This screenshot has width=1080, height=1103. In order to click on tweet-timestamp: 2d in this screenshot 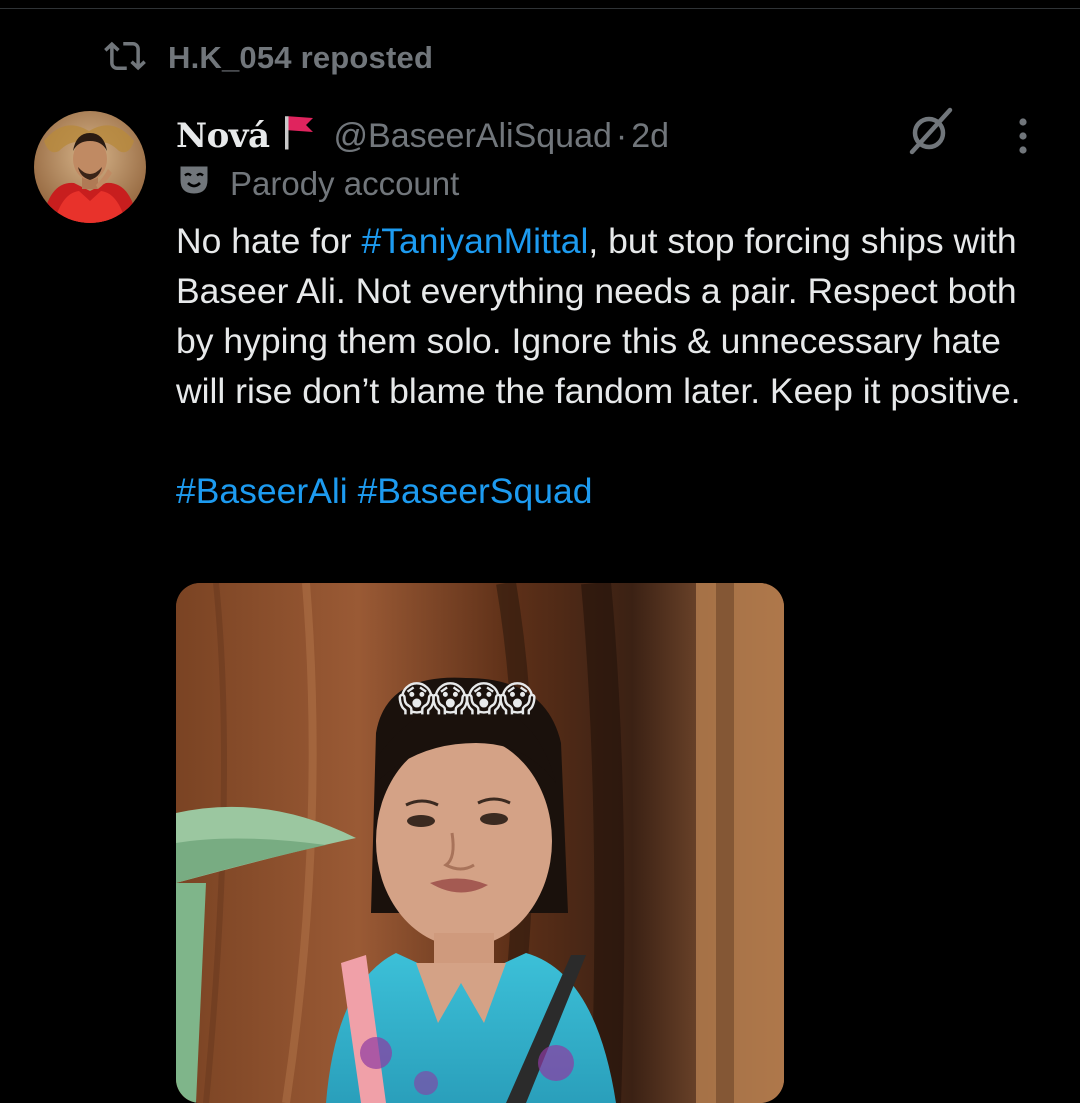, I will do `click(650, 136)`.